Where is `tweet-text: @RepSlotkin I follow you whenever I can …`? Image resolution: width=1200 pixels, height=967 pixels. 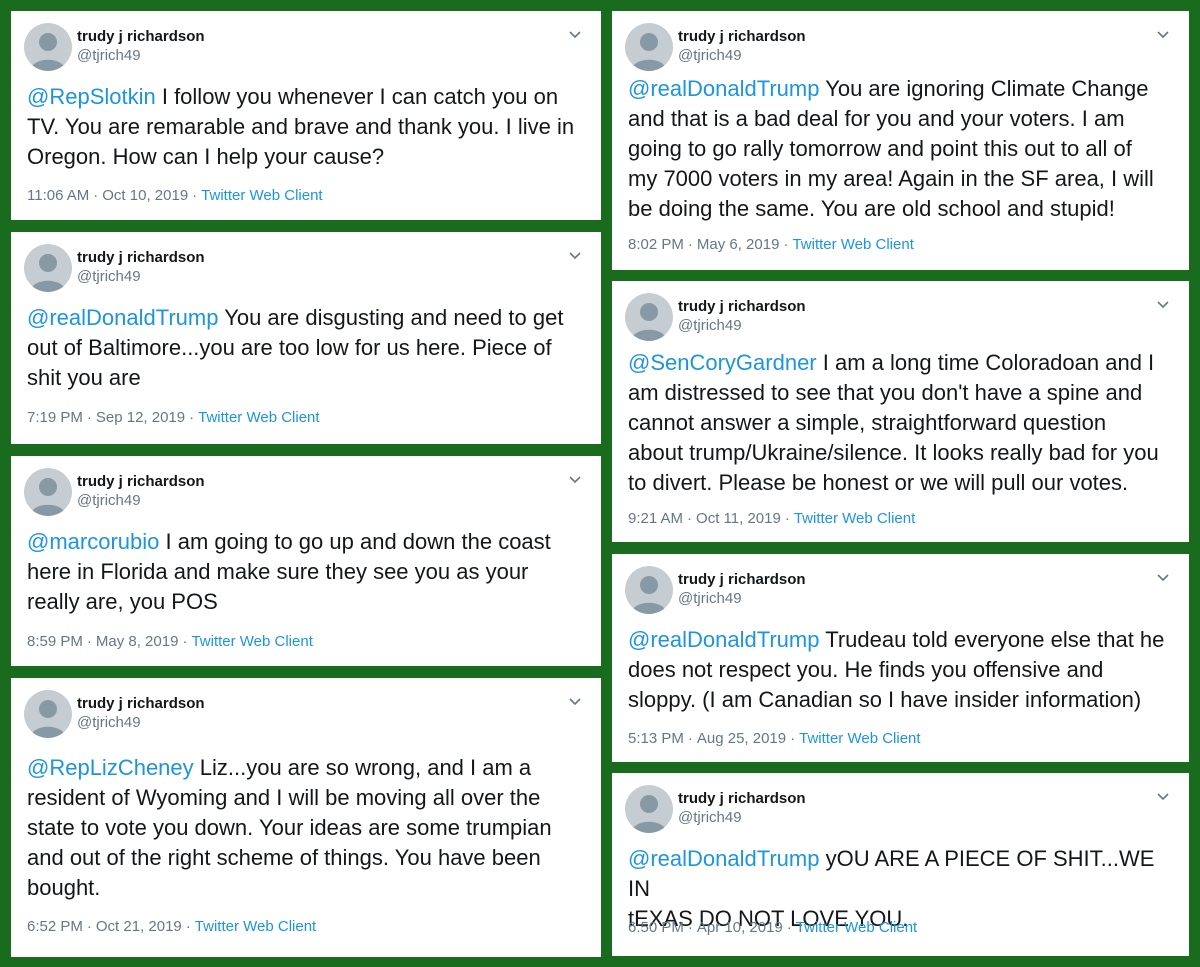
tweet-text: @RepSlotkin I follow you whenever I can … is located at coordinates (308, 127).